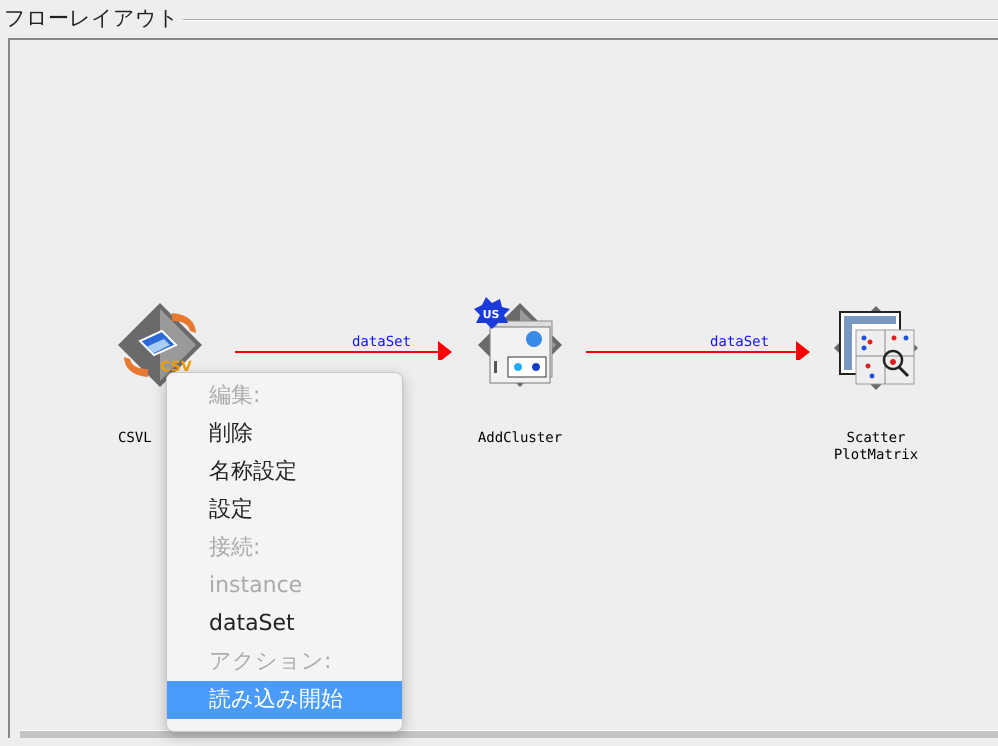 This screenshot has height=746, width=998. Describe the element at coordinates (876, 447) in the screenshot. I see `node-label: Scatter PlotMatrix` at that location.